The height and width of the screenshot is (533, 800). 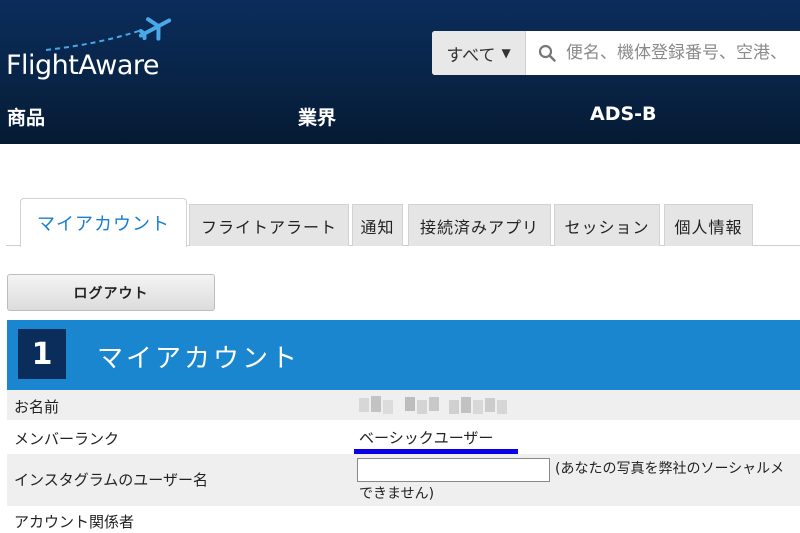 I want to click on plane-icon, so click(x=108, y=34).